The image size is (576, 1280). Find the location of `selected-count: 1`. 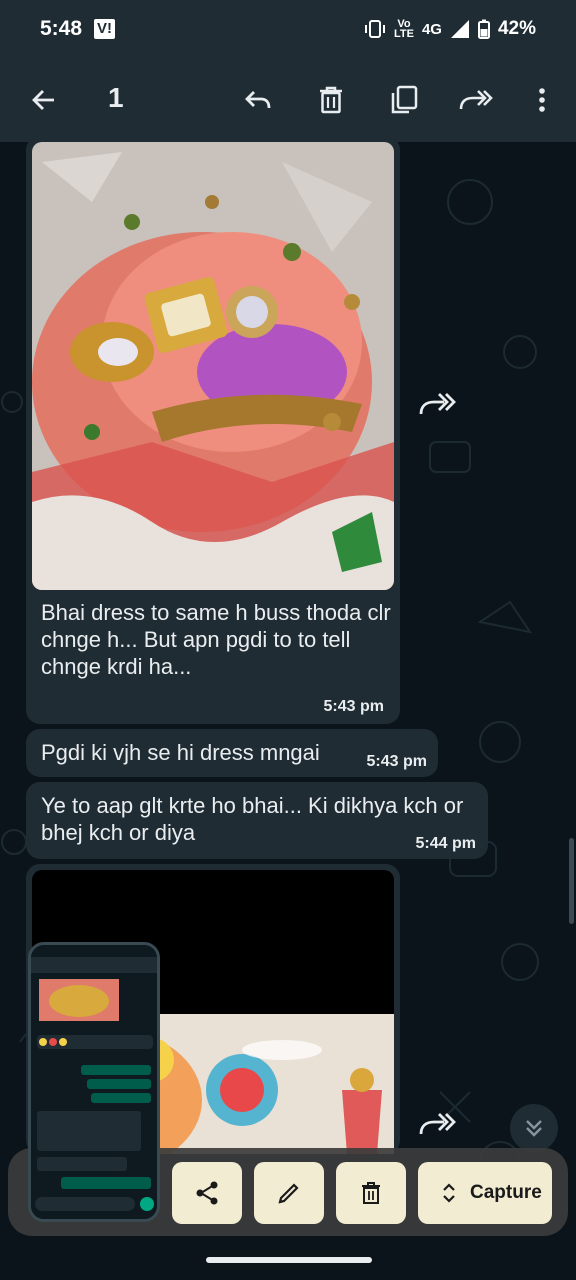

selected-count: 1 is located at coordinates (116, 97).